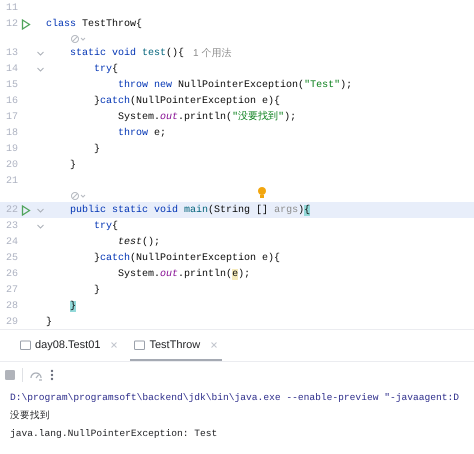 This screenshot has height=454, width=474. What do you see at coordinates (10, 374) in the screenshot?
I see `stop-icon` at bounding box center [10, 374].